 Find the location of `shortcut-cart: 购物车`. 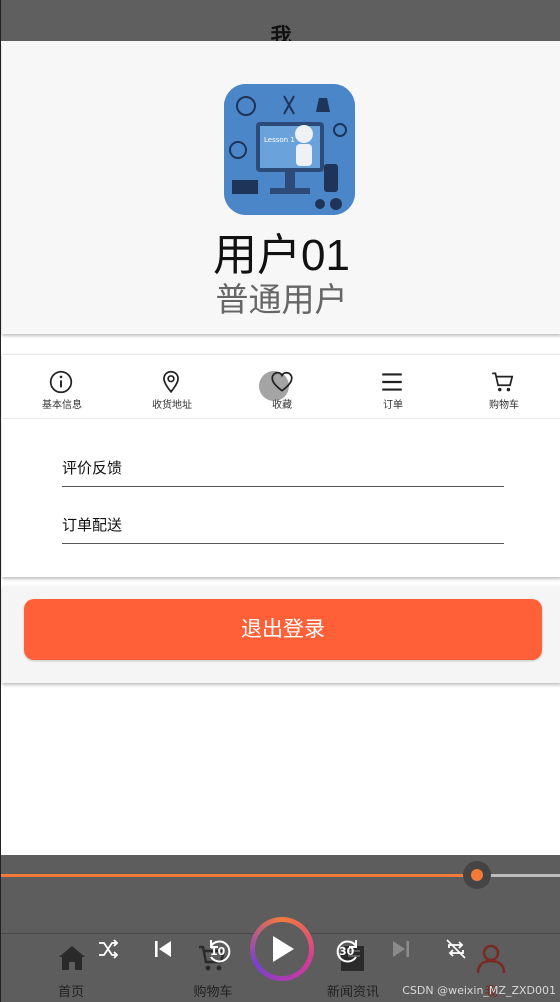

shortcut-cart: 购物车 is located at coordinates (504, 386).